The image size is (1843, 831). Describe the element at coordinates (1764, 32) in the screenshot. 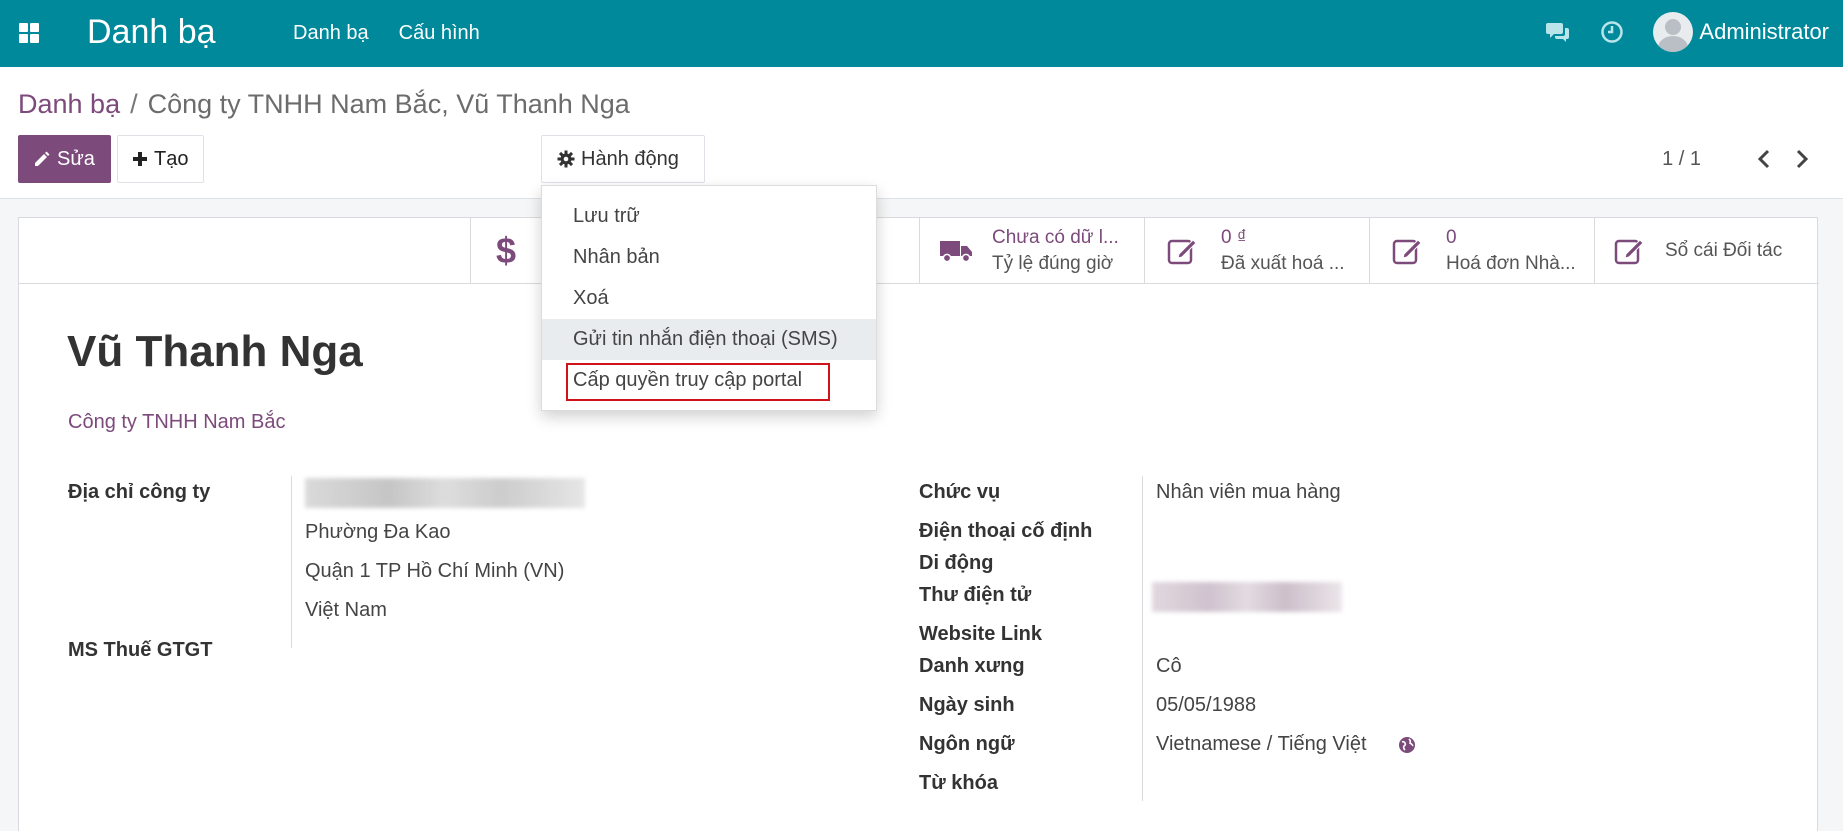

I see `user-name: Administrator` at that location.